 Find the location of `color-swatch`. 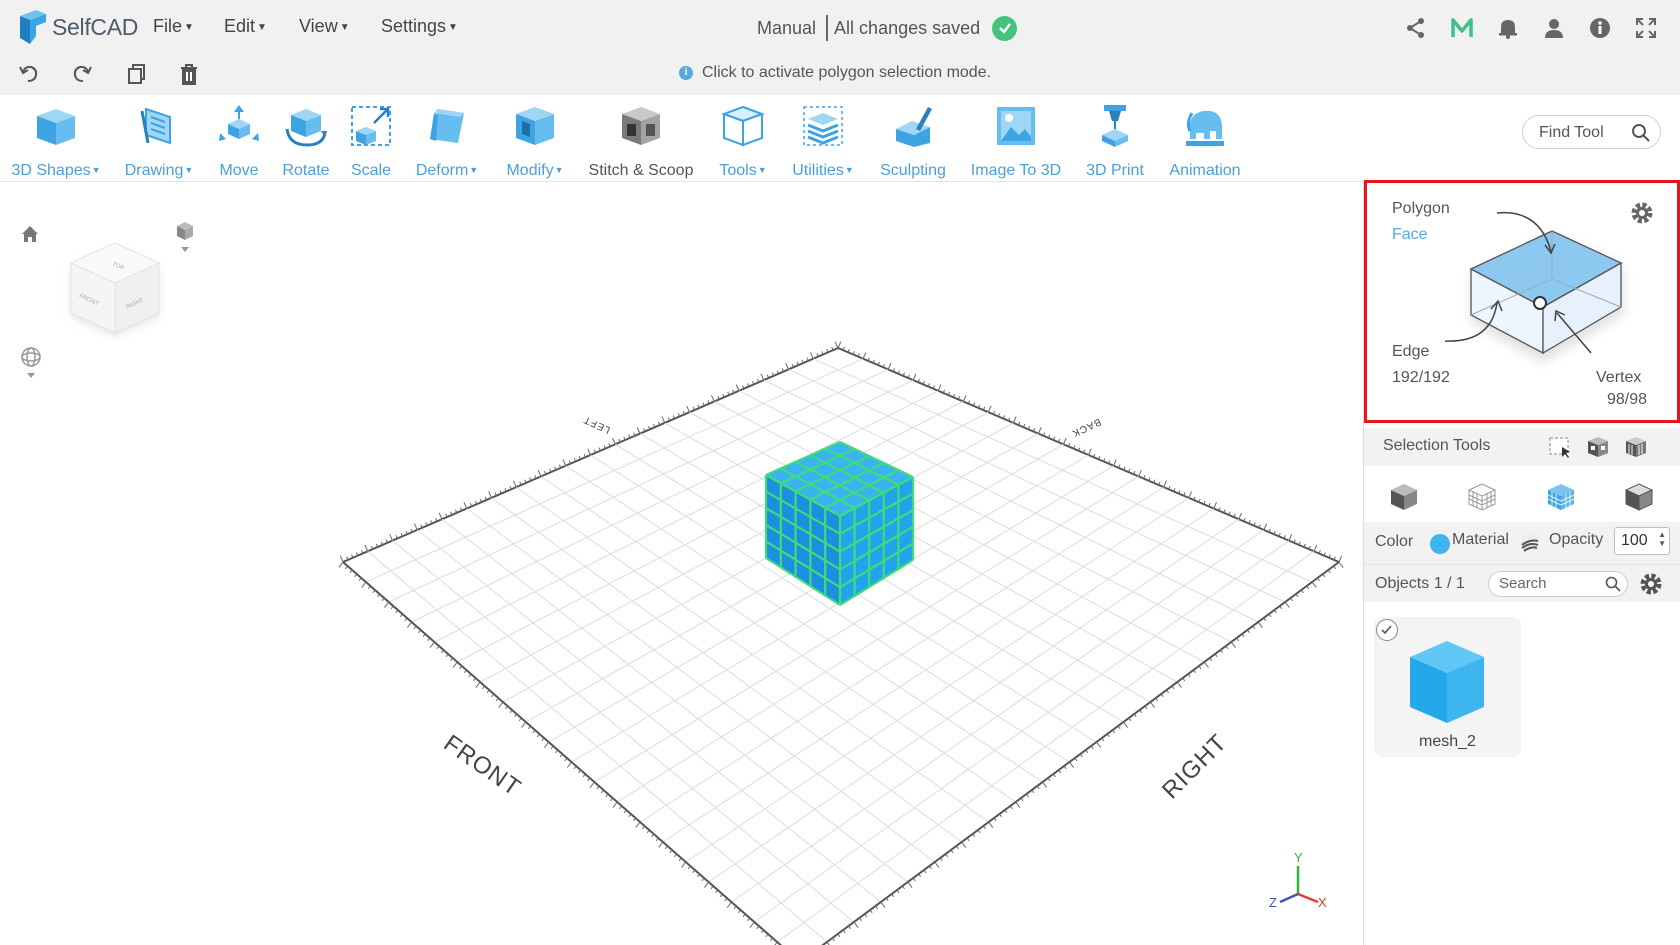

color-swatch is located at coordinates (1440, 544).